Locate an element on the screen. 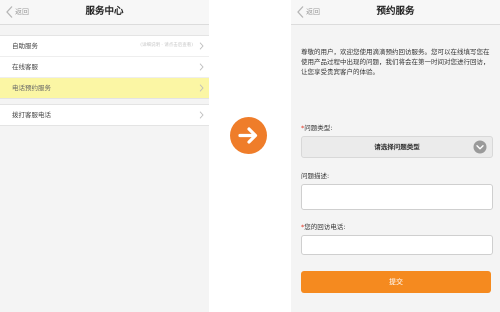 Image resolution: width=500 pixels, height=312 pixels. list-item-extra: (详细说明 · 请点击后查看) is located at coordinates (166, 45).